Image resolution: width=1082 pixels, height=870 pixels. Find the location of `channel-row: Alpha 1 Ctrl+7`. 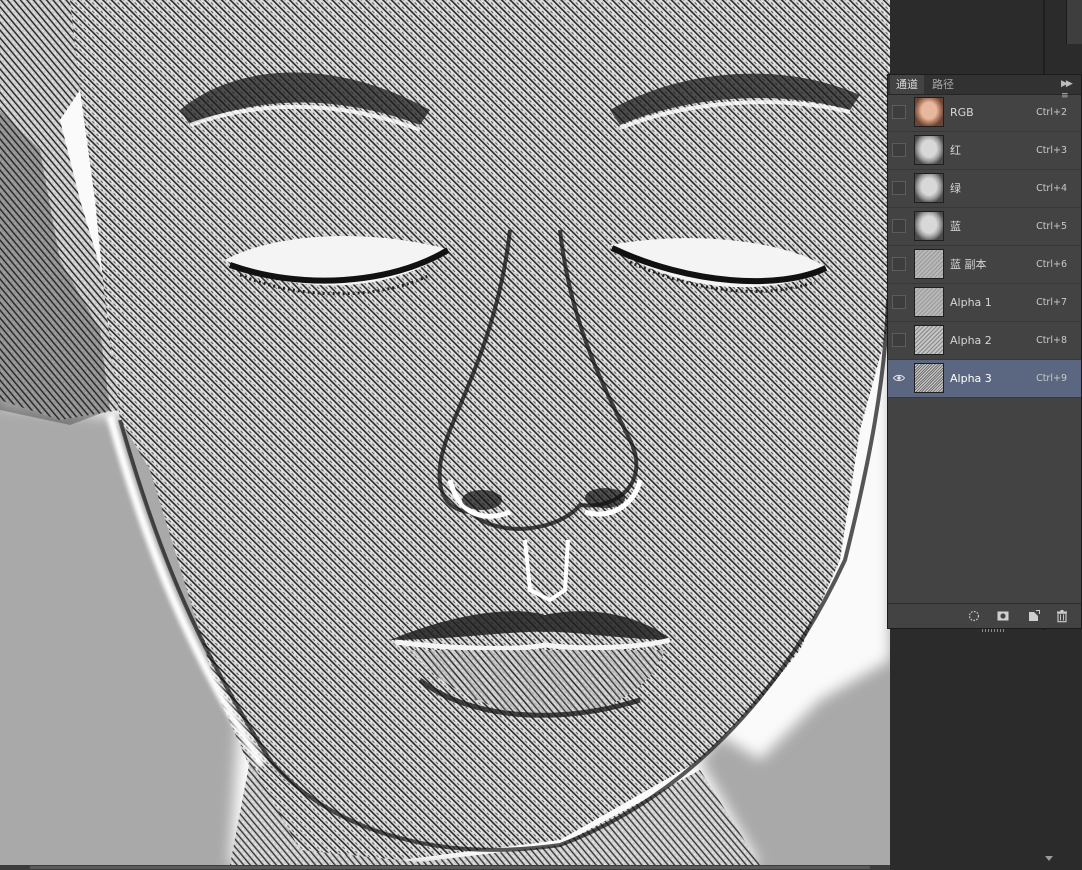

channel-row: Alpha 1 Ctrl+7 is located at coordinates (984, 303).